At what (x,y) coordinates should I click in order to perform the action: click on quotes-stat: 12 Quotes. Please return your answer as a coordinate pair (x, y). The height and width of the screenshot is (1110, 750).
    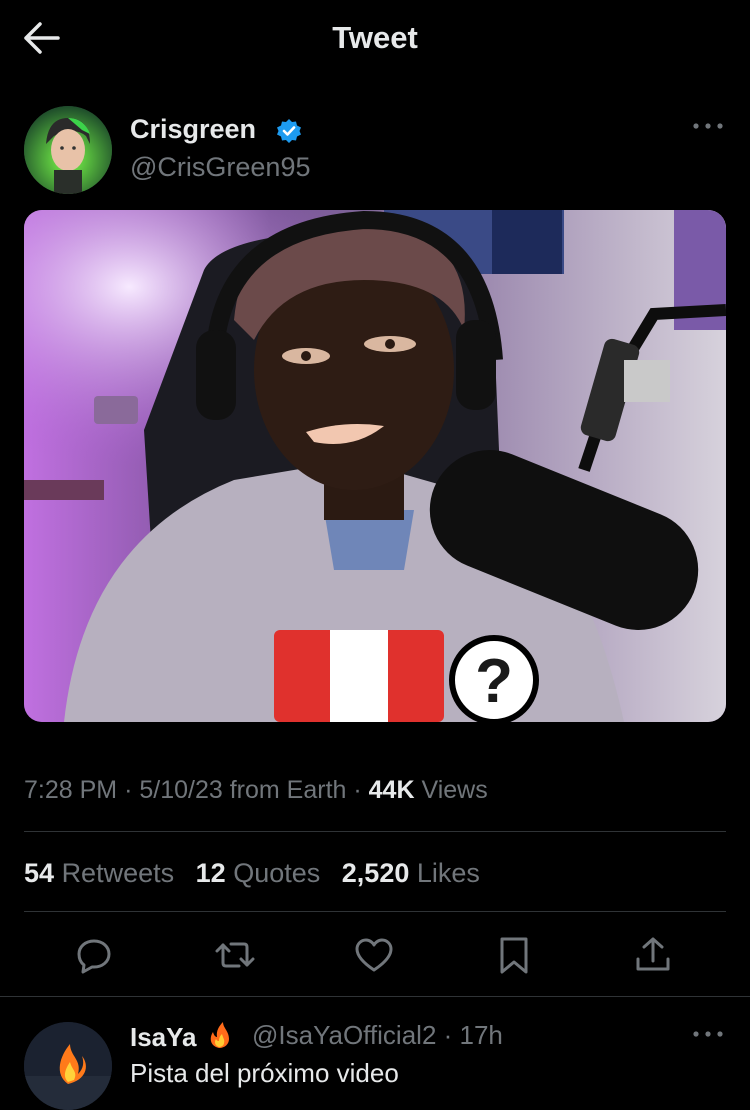
    Looking at the image, I should click on (262, 873).